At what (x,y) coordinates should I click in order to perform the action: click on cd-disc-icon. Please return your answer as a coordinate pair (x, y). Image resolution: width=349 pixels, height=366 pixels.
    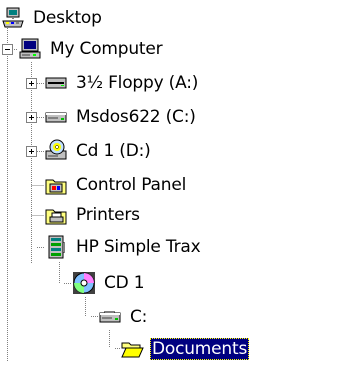
    Looking at the image, I should click on (84, 283).